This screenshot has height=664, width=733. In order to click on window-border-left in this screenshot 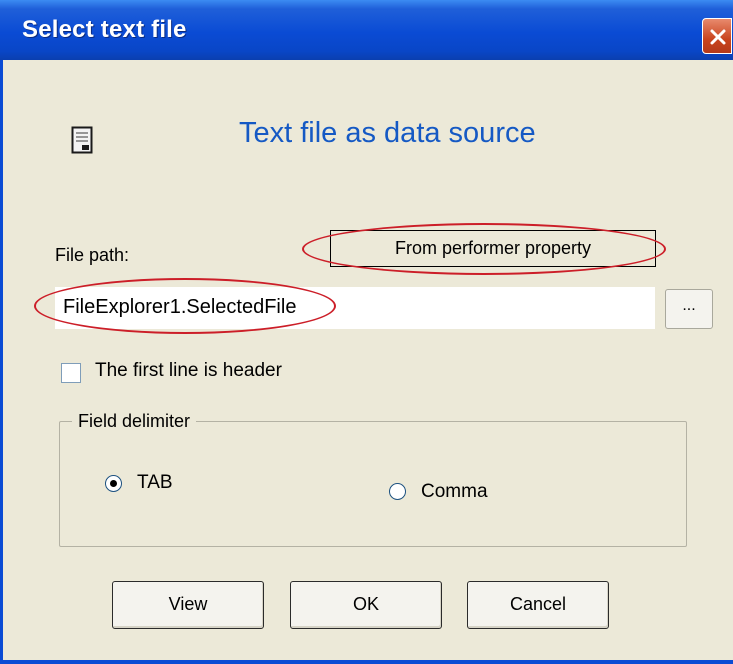, I will do `click(1, 362)`.